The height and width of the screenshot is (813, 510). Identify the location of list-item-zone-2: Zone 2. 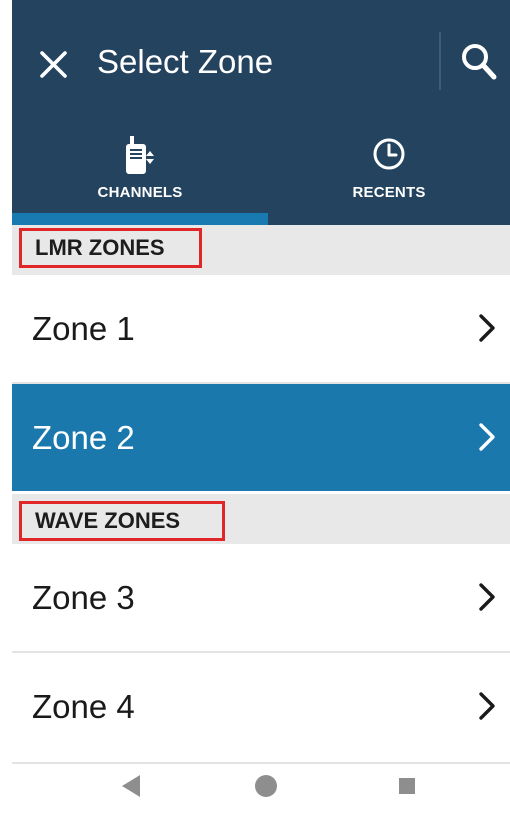
(261, 437).